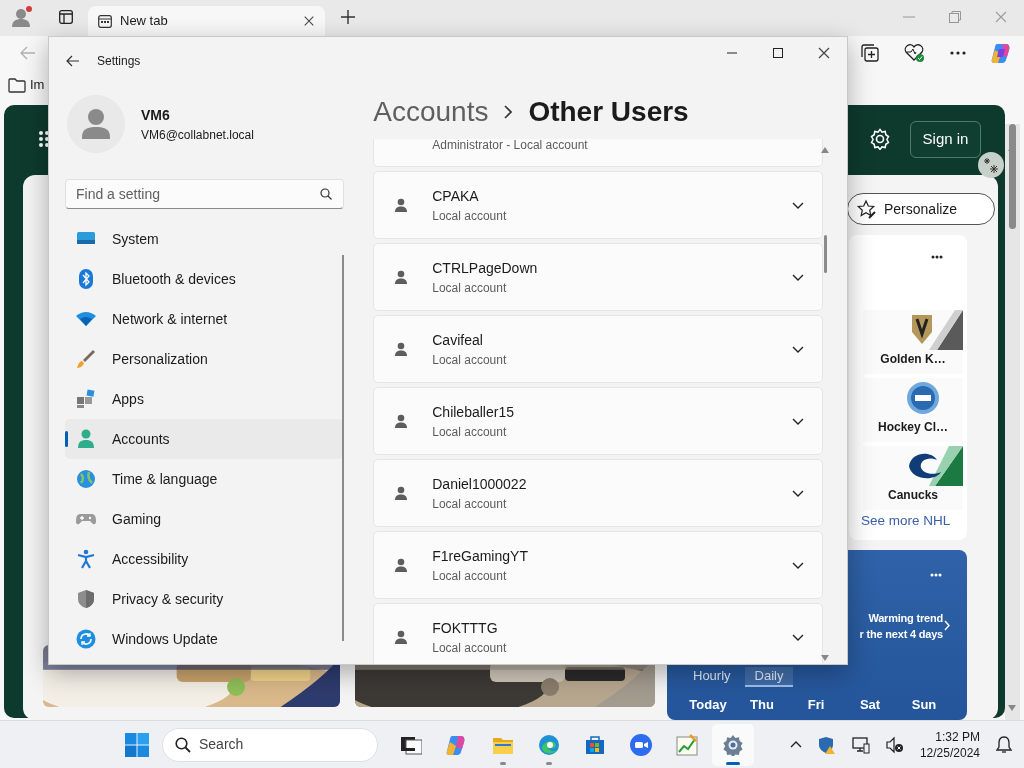 This screenshot has width=1024, height=768. Describe the element at coordinates (816, 705) in the screenshot. I see `day-label: Fri` at that location.